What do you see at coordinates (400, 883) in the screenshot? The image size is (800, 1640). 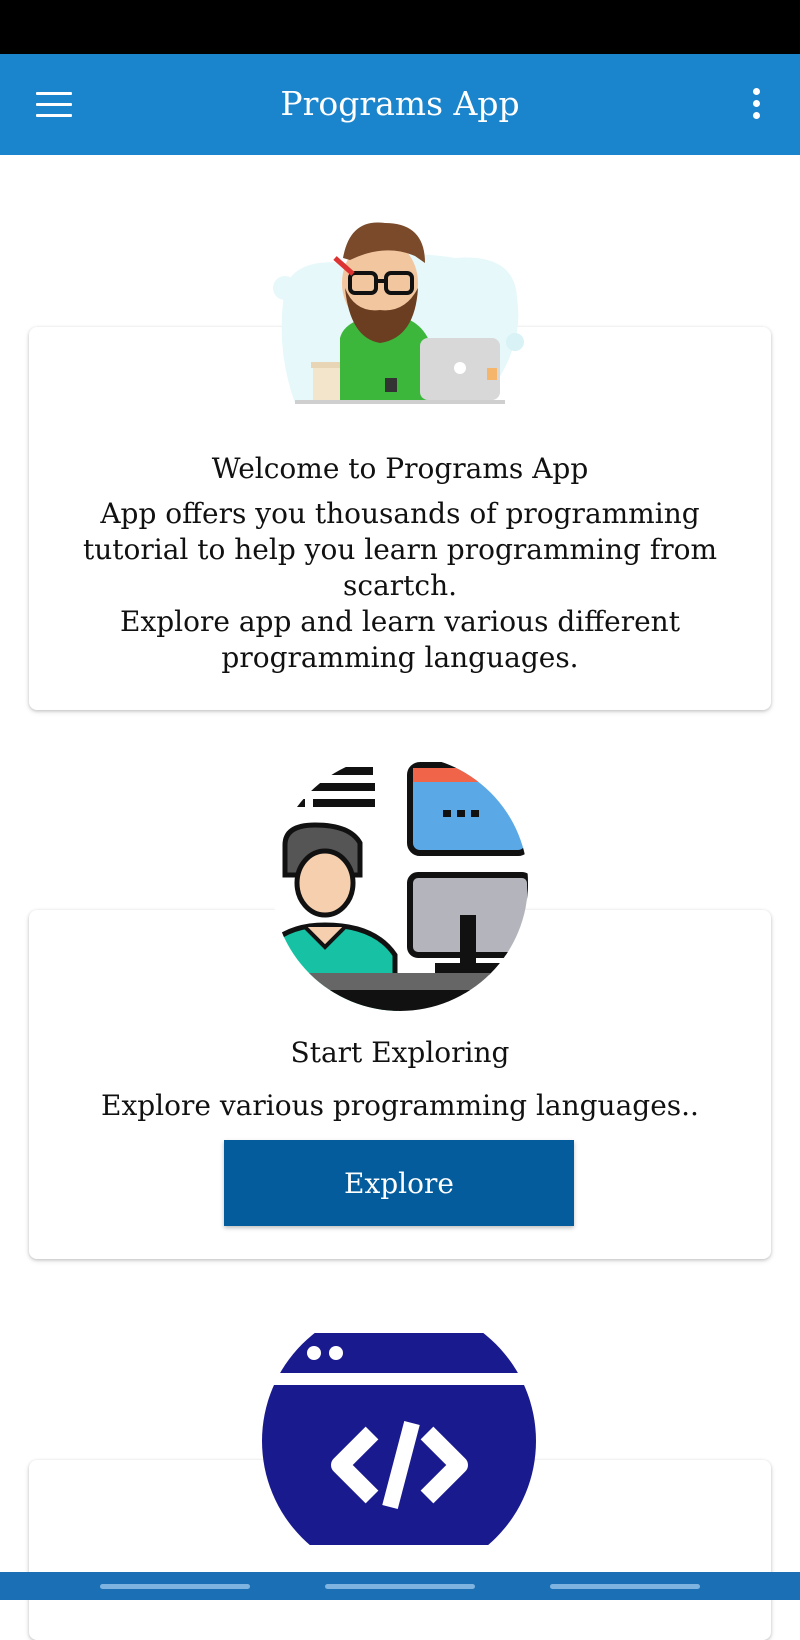 I see `programmer-at-computer-illustration` at bounding box center [400, 883].